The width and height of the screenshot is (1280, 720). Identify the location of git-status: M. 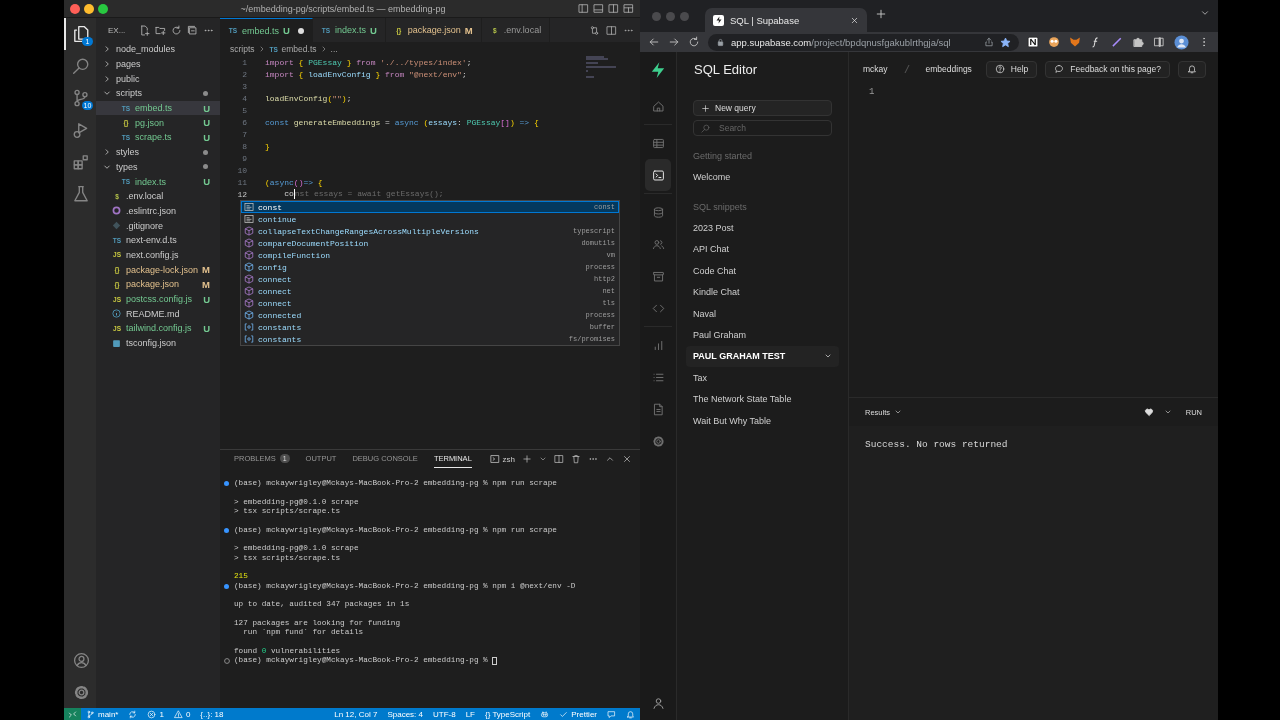
(206, 284).